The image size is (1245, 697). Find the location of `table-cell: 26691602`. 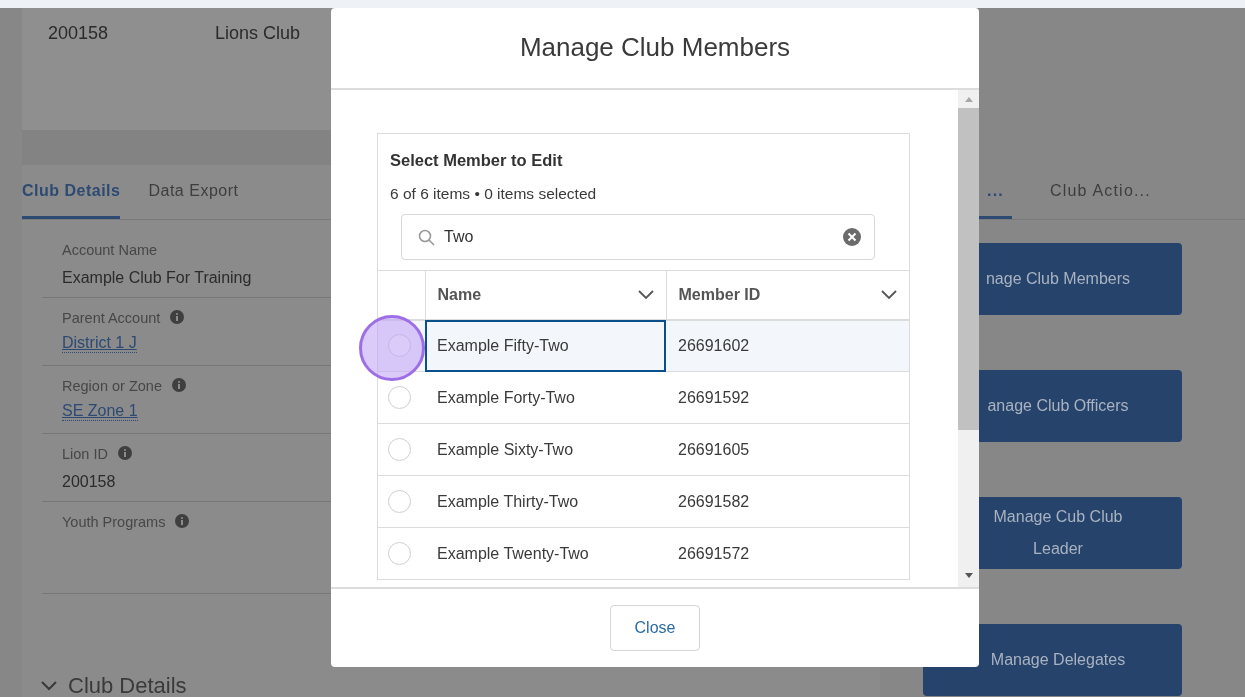

table-cell: 26691602 is located at coordinates (787, 345).